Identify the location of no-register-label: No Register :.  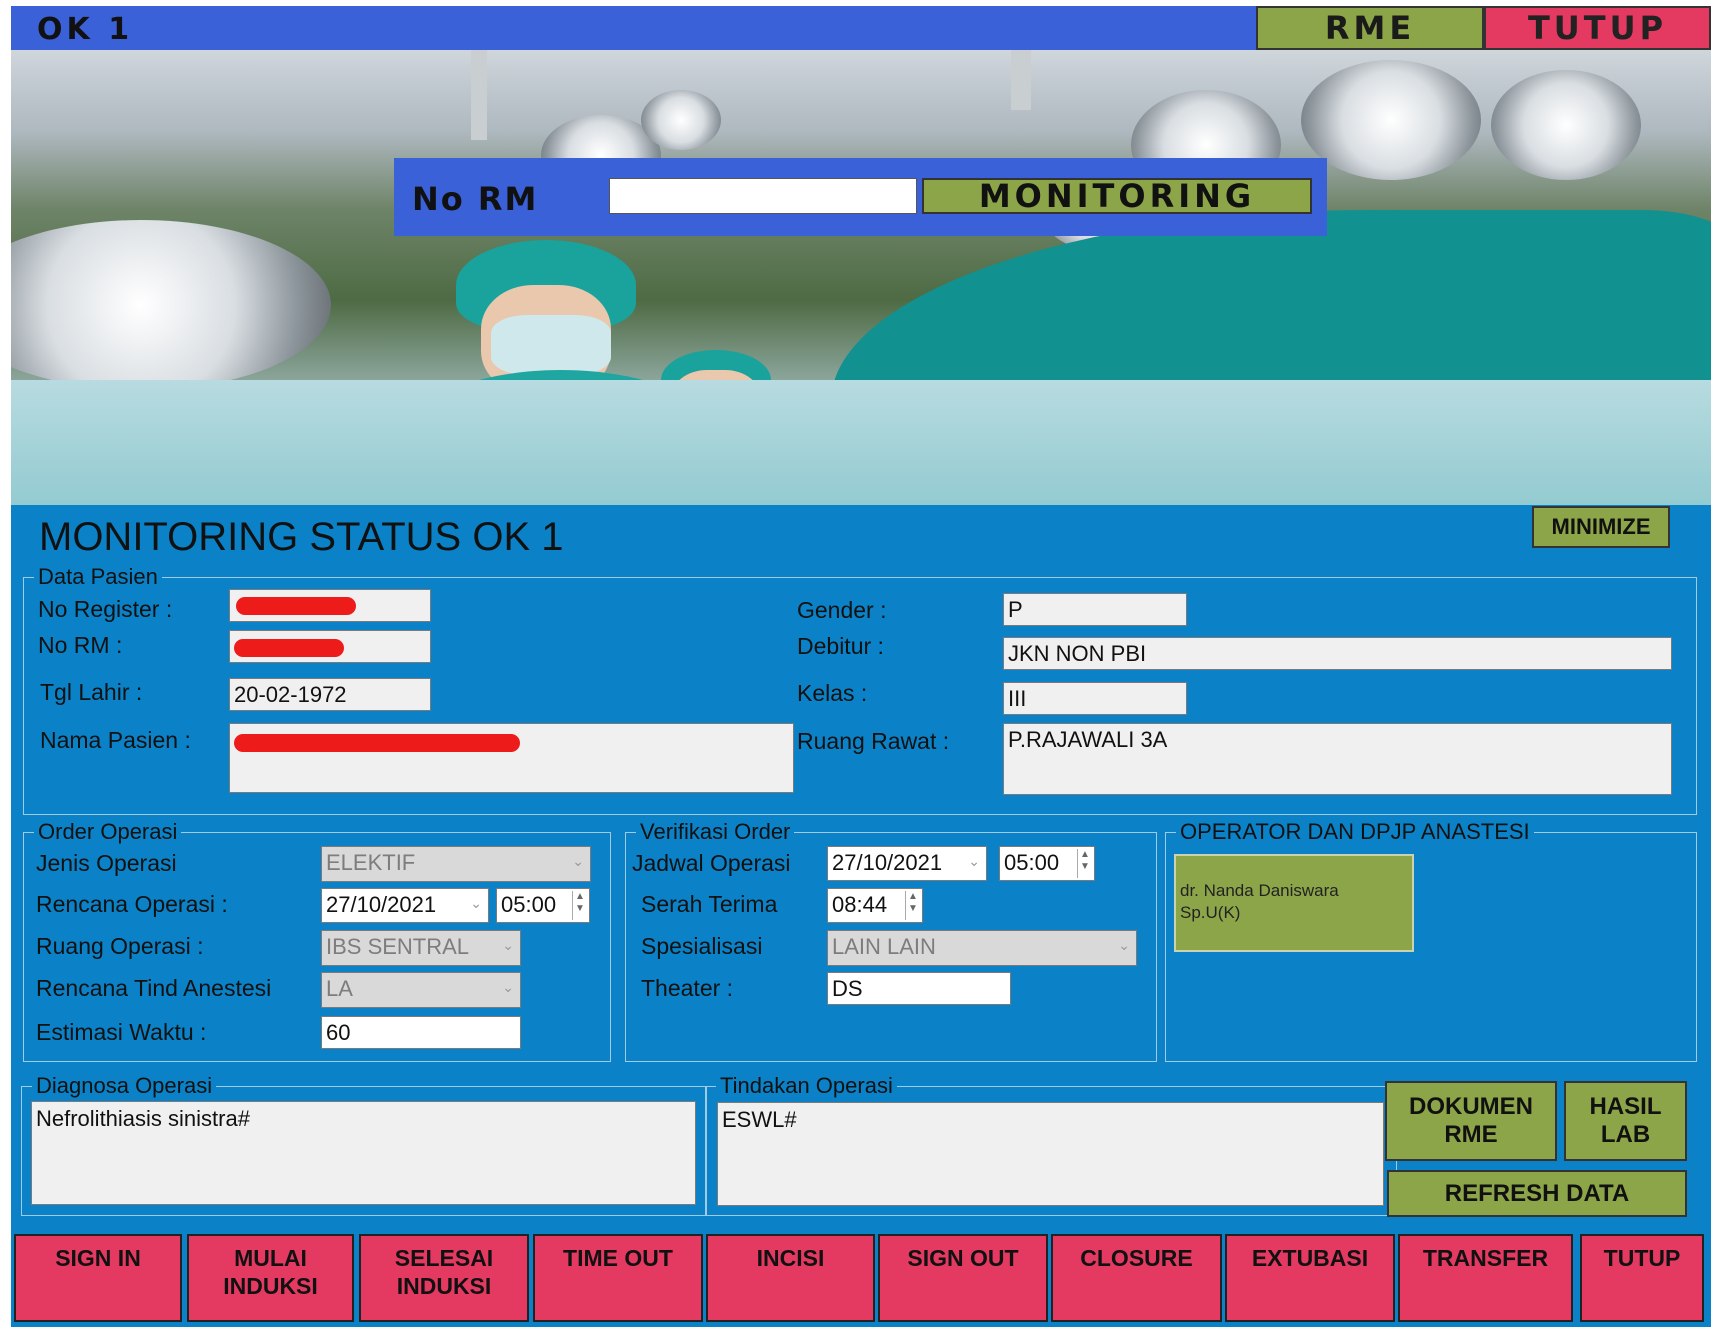
(105, 609).